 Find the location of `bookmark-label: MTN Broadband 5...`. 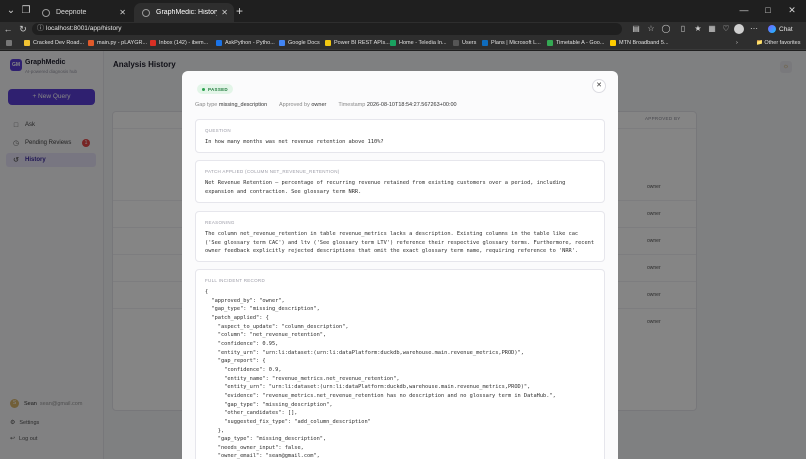

bookmark-label: MTN Broadband 5... is located at coordinates (644, 43).